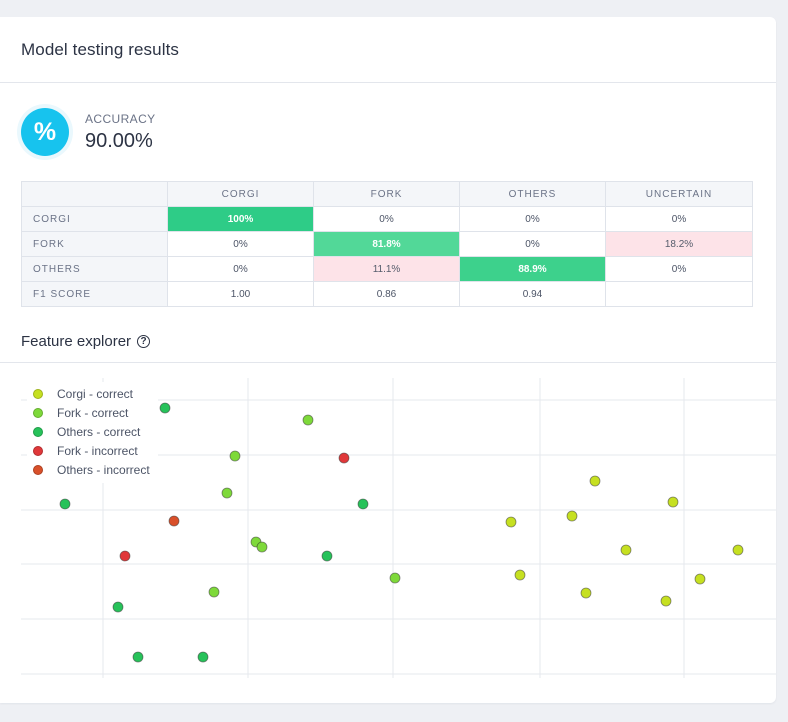 This screenshot has width=788, height=722. Describe the element at coordinates (94, 244) in the screenshot. I see `matrix-row-label: FORK` at that location.